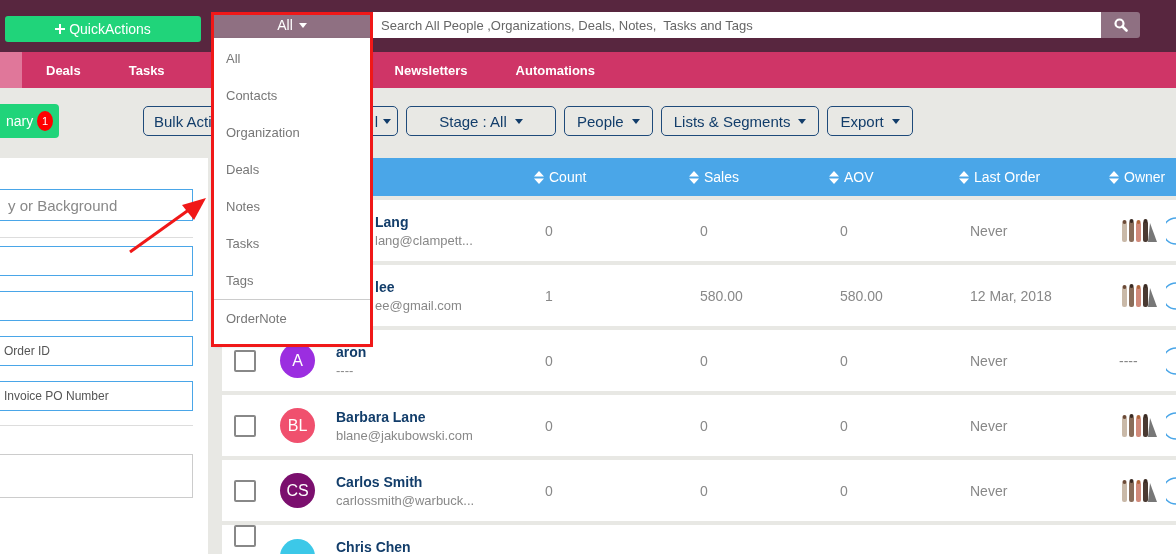 Image resolution: width=1176 pixels, height=554 pixels. Describe the element at coordinates (60, 29) in the screenshot. I see `plus-icon` at that location.